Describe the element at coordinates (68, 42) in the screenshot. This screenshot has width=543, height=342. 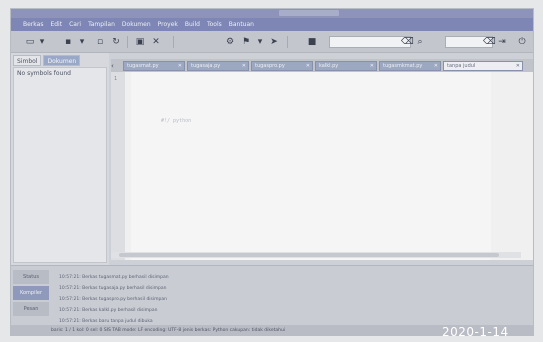
I see `save-icon: ▪` at that location.